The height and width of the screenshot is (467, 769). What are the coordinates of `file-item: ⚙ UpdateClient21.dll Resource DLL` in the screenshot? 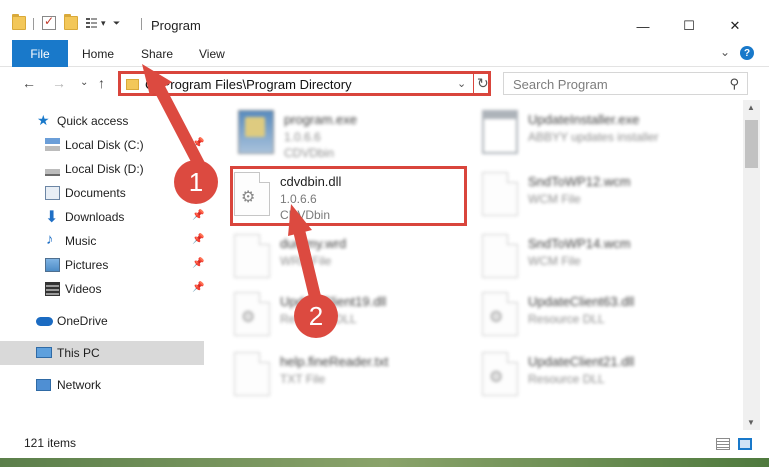 It's located at (607, 379).